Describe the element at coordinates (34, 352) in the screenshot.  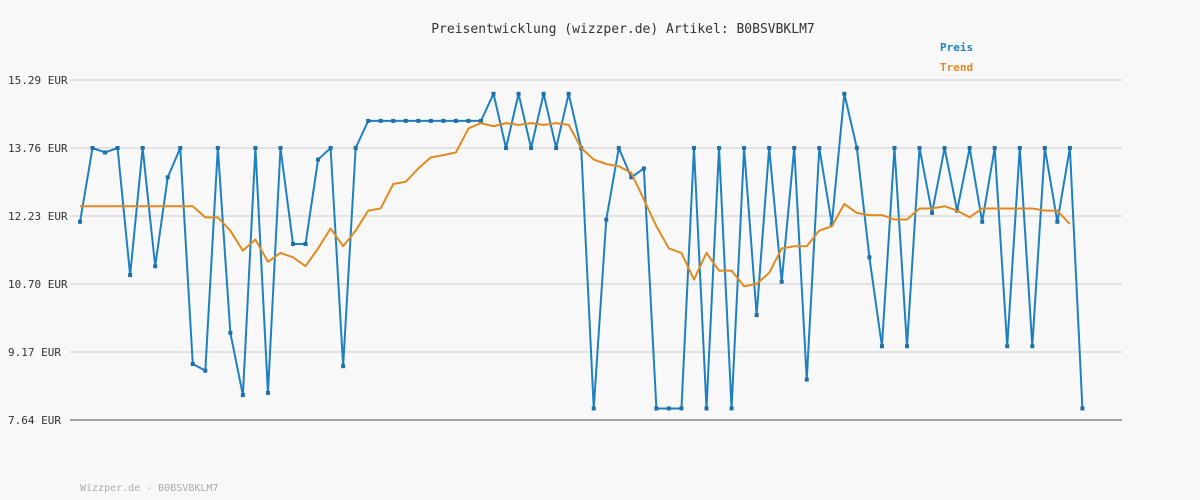
I see `y-tick-label: 9.17 EUR` at that location.